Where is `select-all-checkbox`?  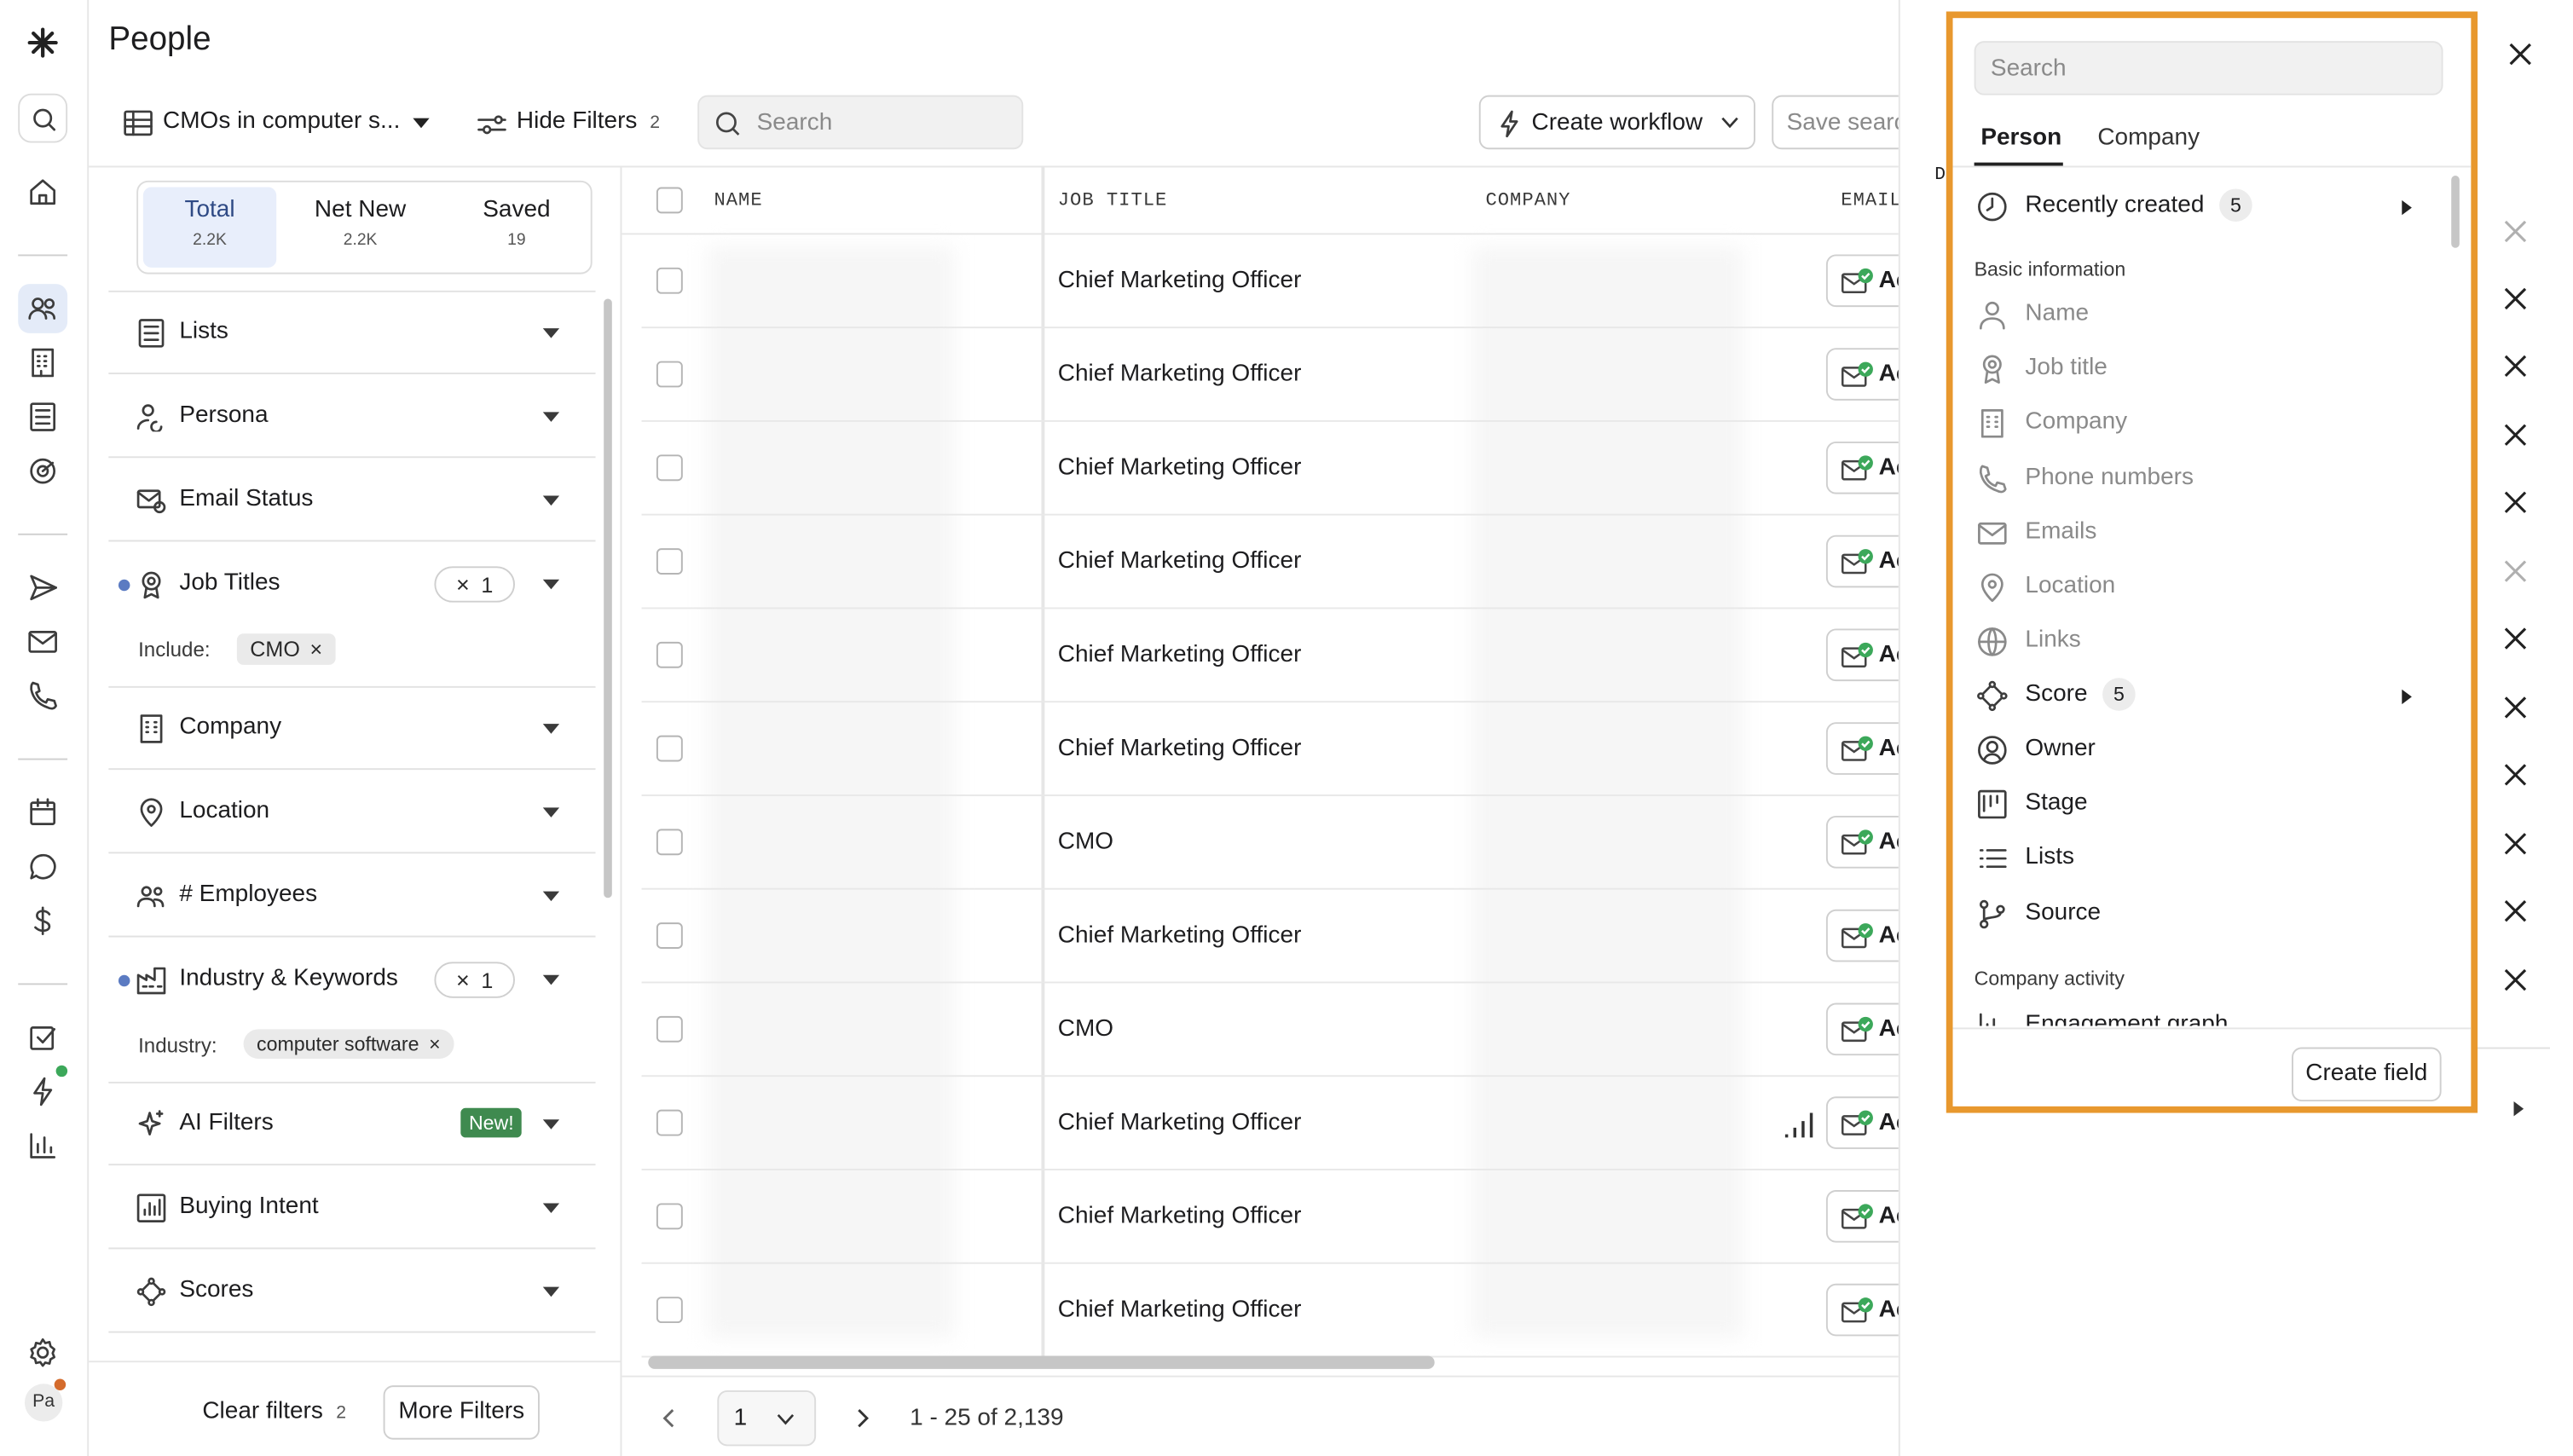 select-all-checkbox is located at coordinates (669, 200).